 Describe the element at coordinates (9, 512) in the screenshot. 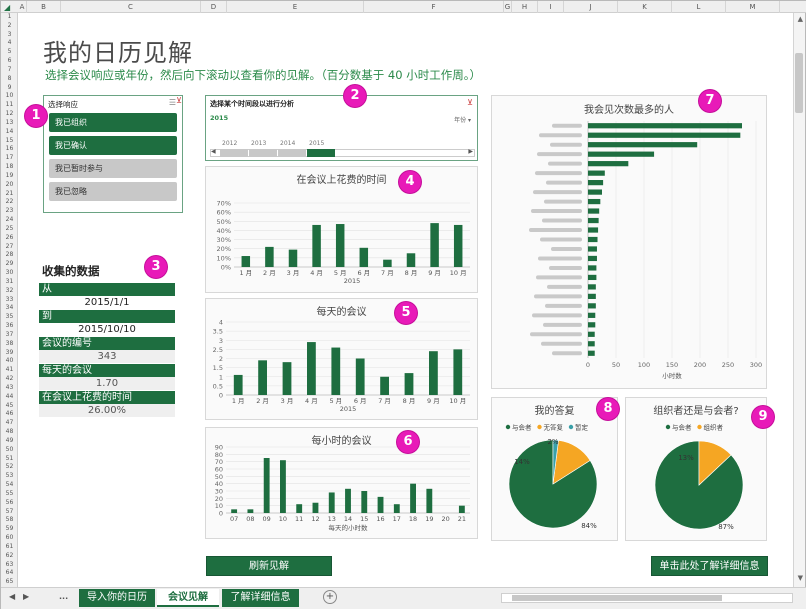

I see `row-number: 57` at that location.